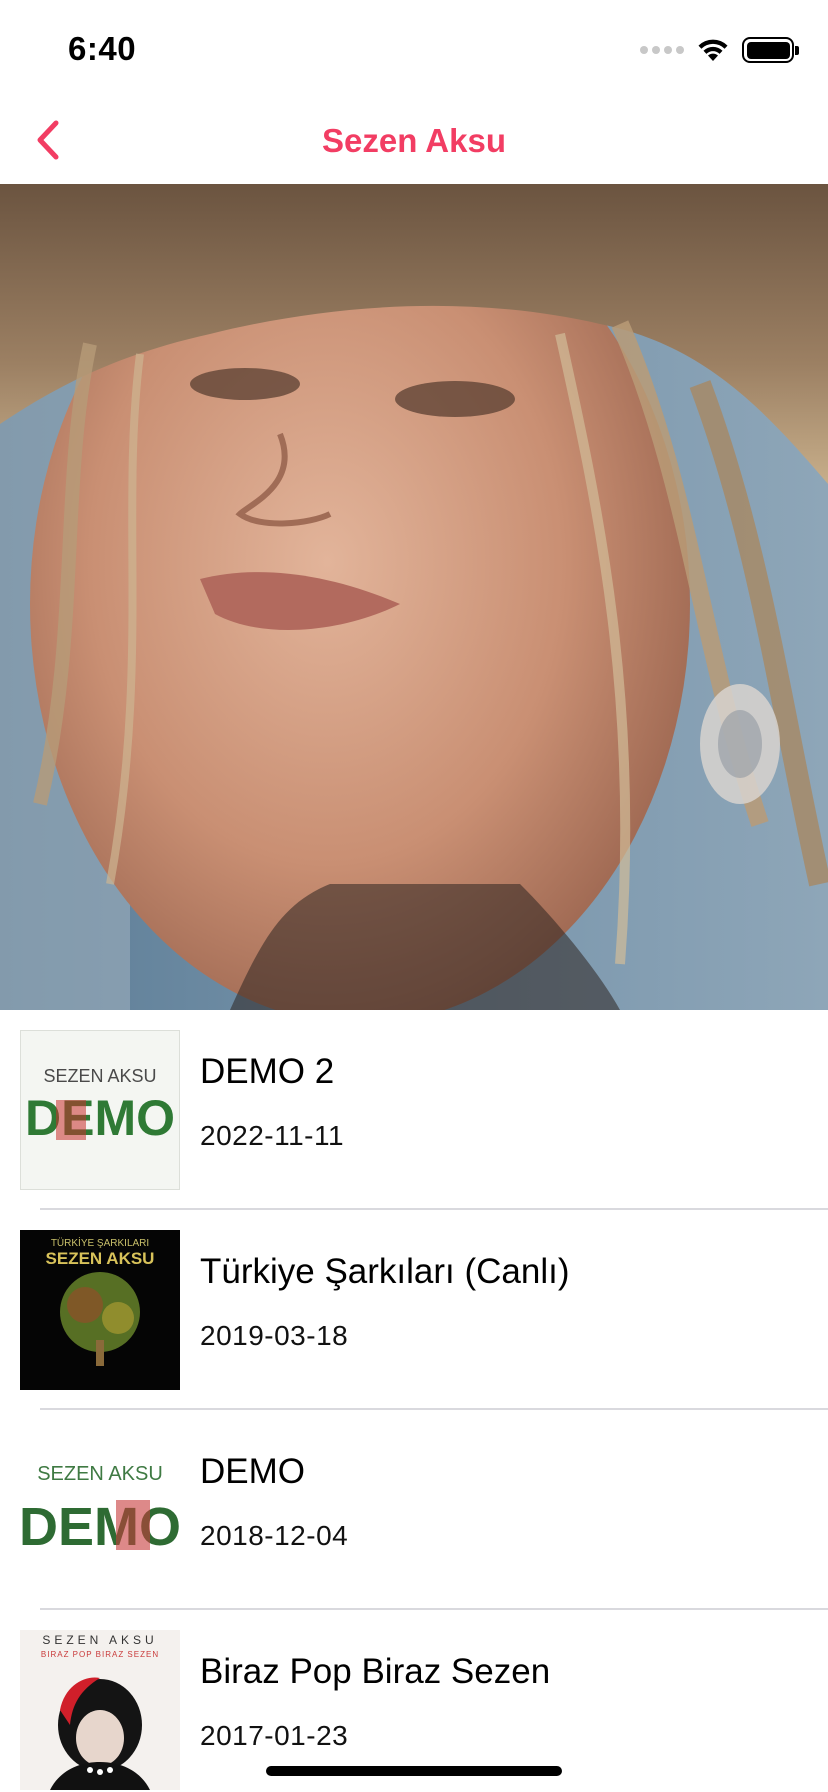  I want to click on navigation-bar: Sezen Aksu, so click(414, 140).